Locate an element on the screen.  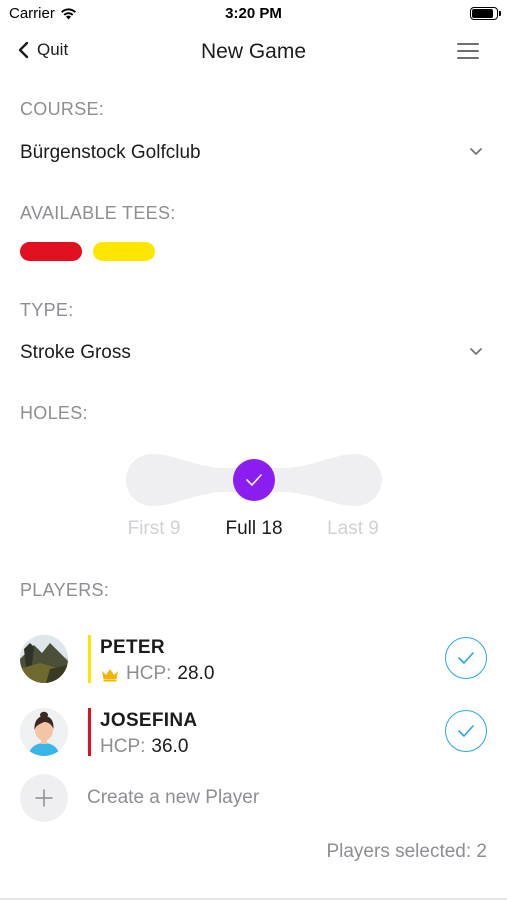
type-select: Stroke Gross is located at coordinates (253, 354).